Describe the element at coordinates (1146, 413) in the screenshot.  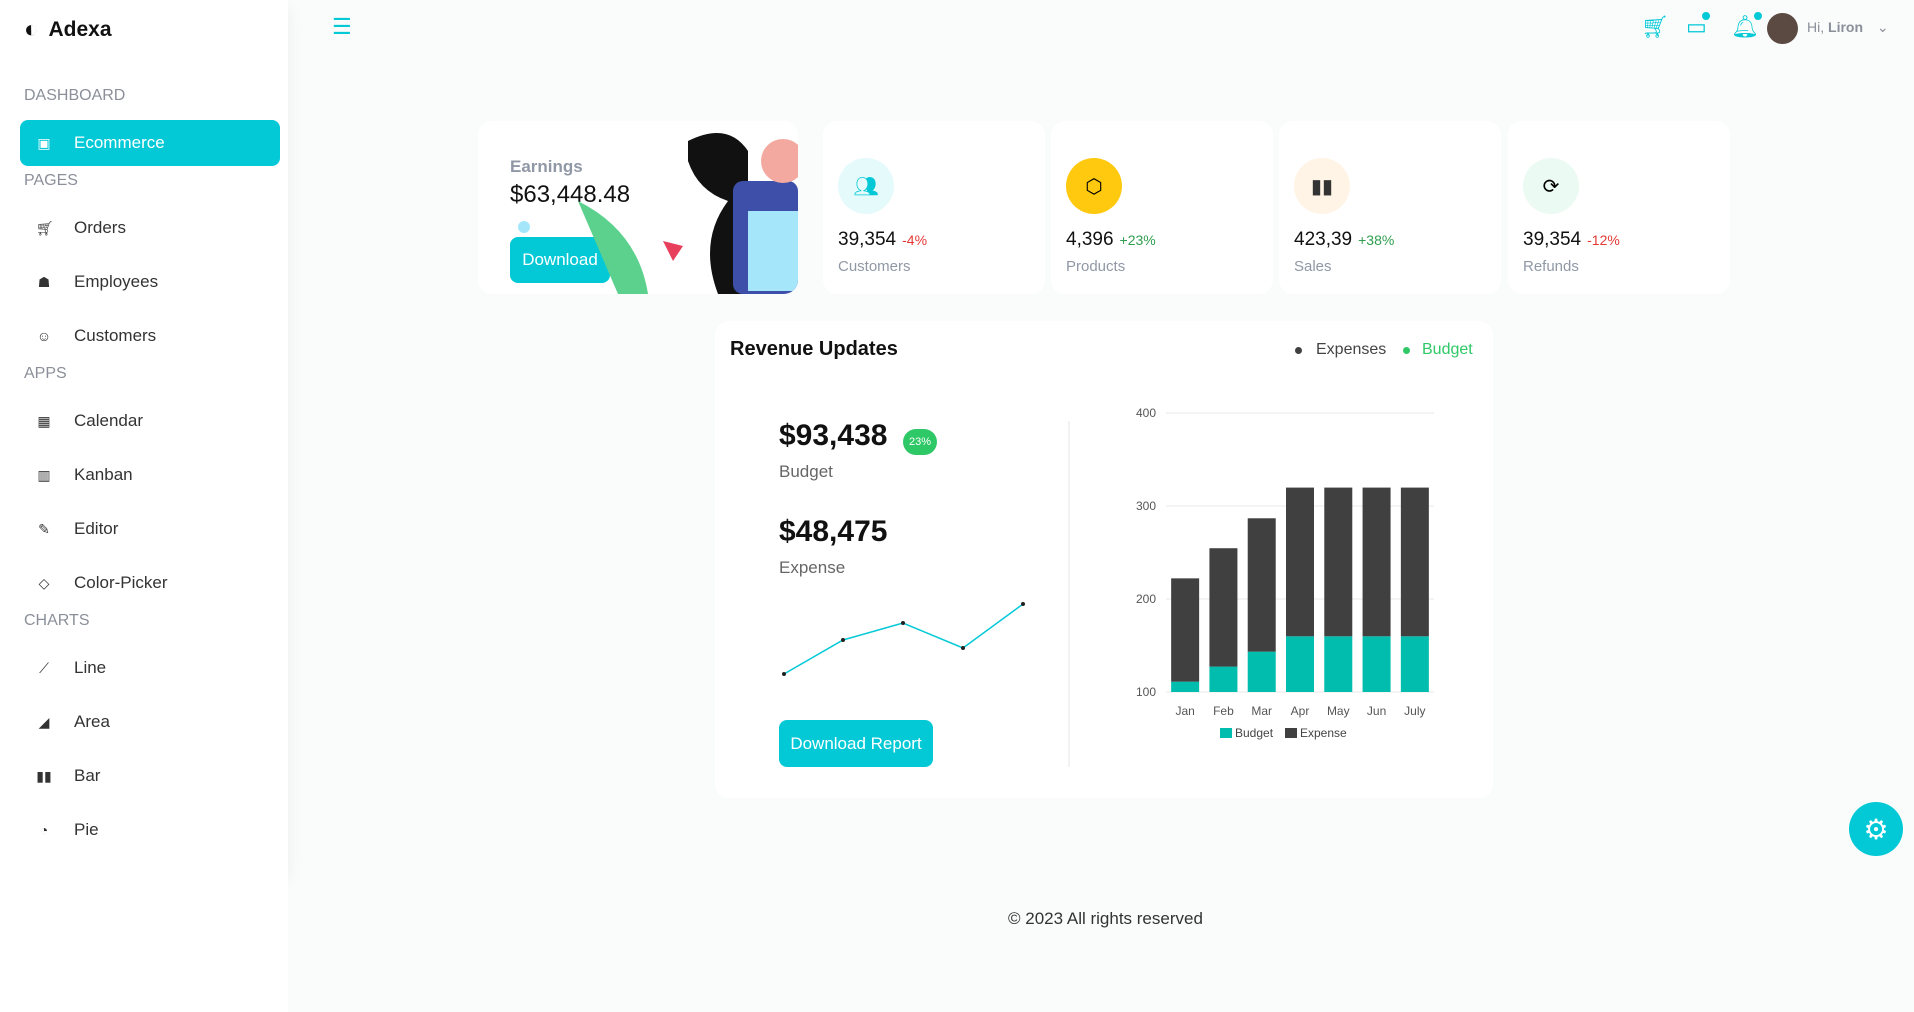
I see `y-tick-label: 400` at that location.